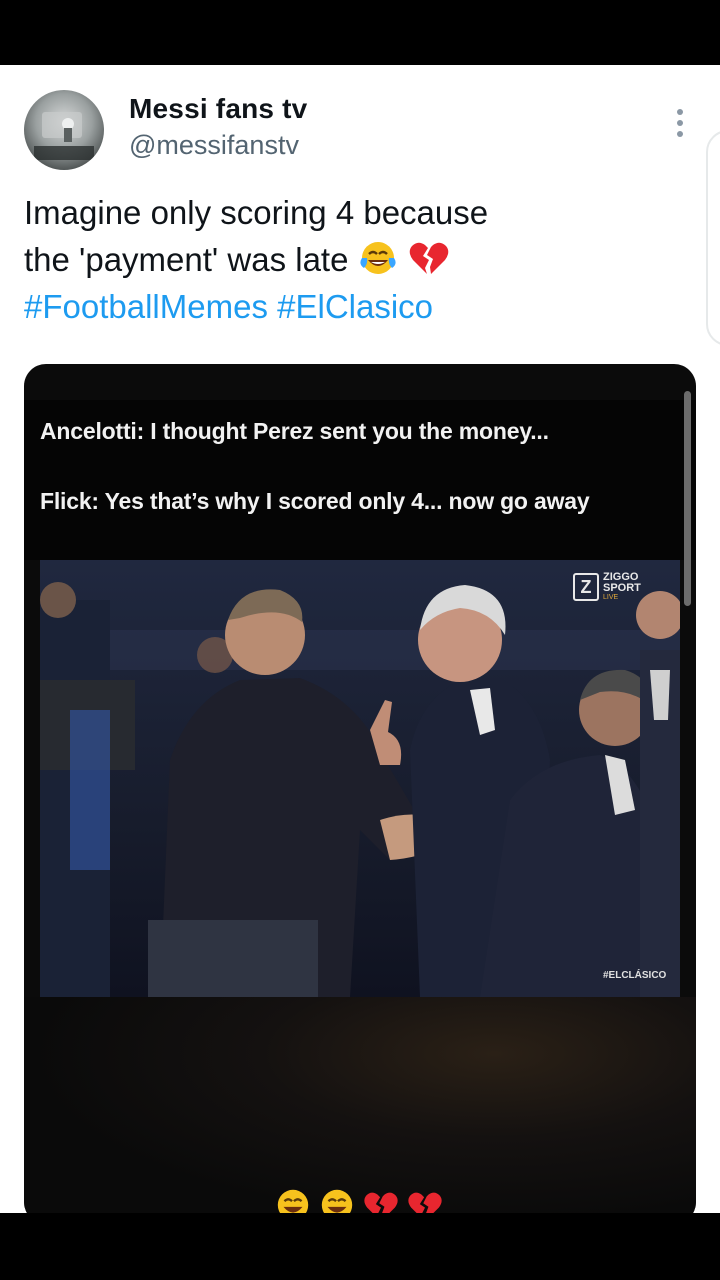 Image resolution: width=720 pixels, height=1280 pixels. What do you see at coordinates (635, 975) in the screenshot?
I see `elclasico-corner-tag: #ELCLÁSICO` at bounding box center [635, 975].